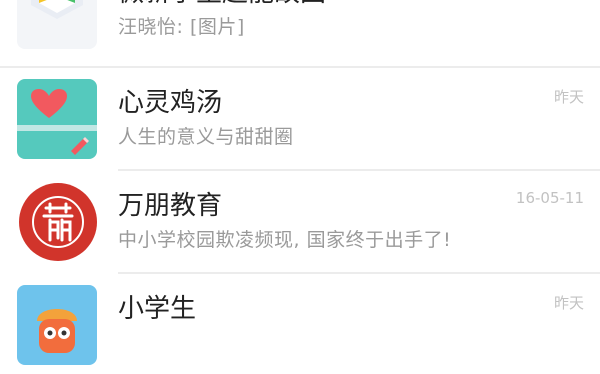  Describe the element at coordinates (57, 119) in the screenshot. I see `heart-logo-icon` at that location.